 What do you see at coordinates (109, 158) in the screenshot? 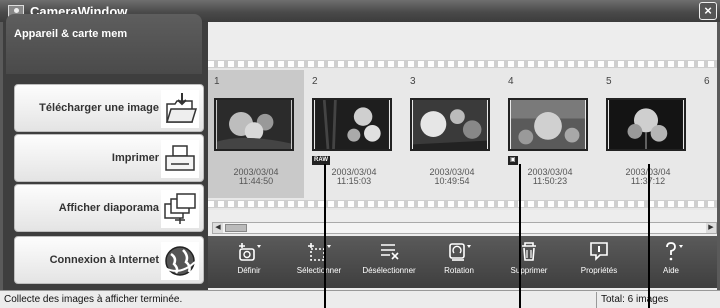
I see `print-button: Imprimer` at bounding box center [109, 158].